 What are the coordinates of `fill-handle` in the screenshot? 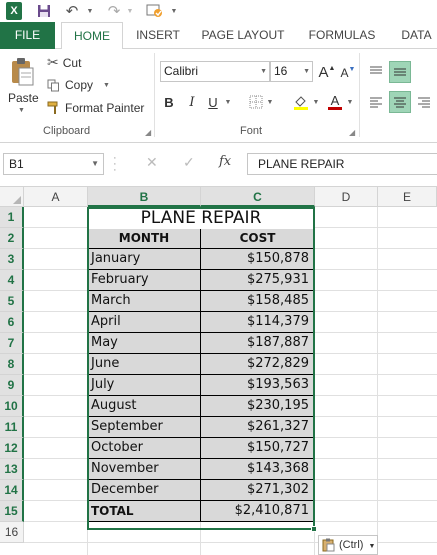 It's located at (314, 529).